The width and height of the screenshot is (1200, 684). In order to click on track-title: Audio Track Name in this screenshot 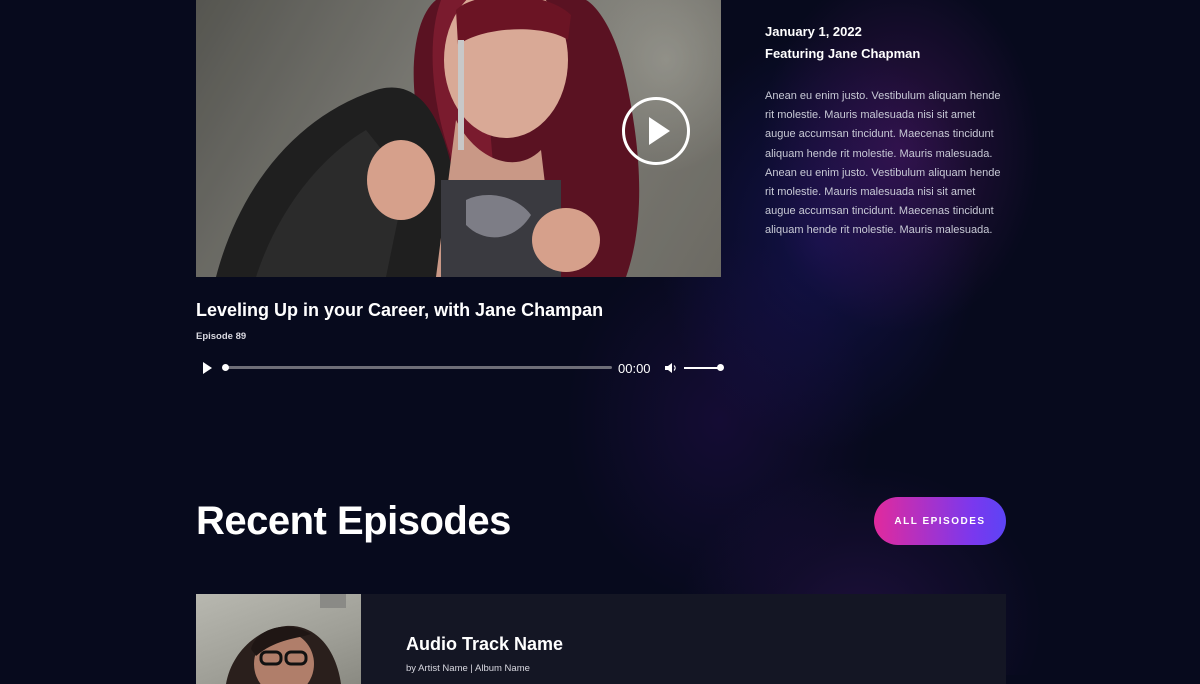, I will do `click(484, 644)`.